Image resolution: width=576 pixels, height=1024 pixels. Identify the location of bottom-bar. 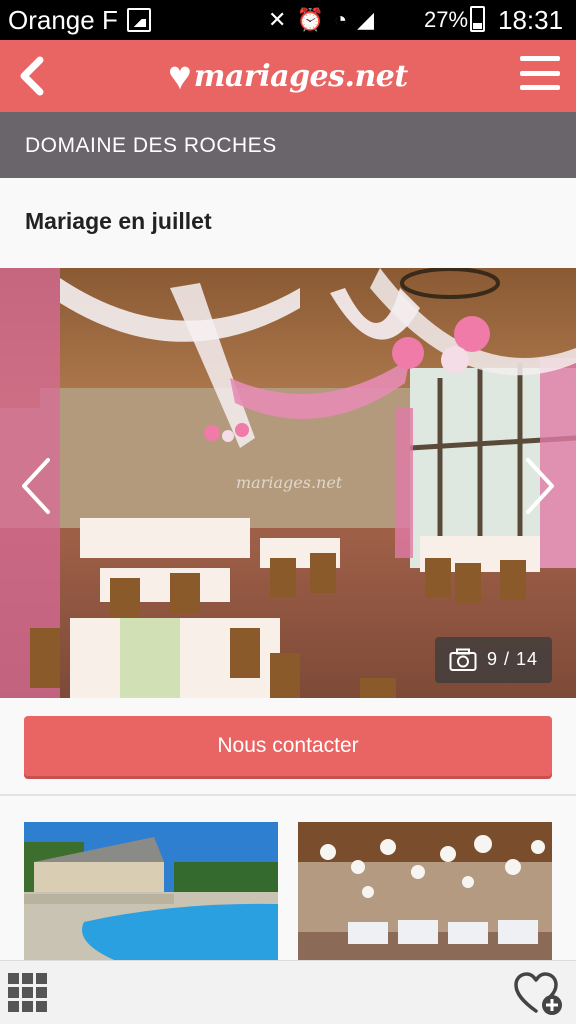
(288, 992).